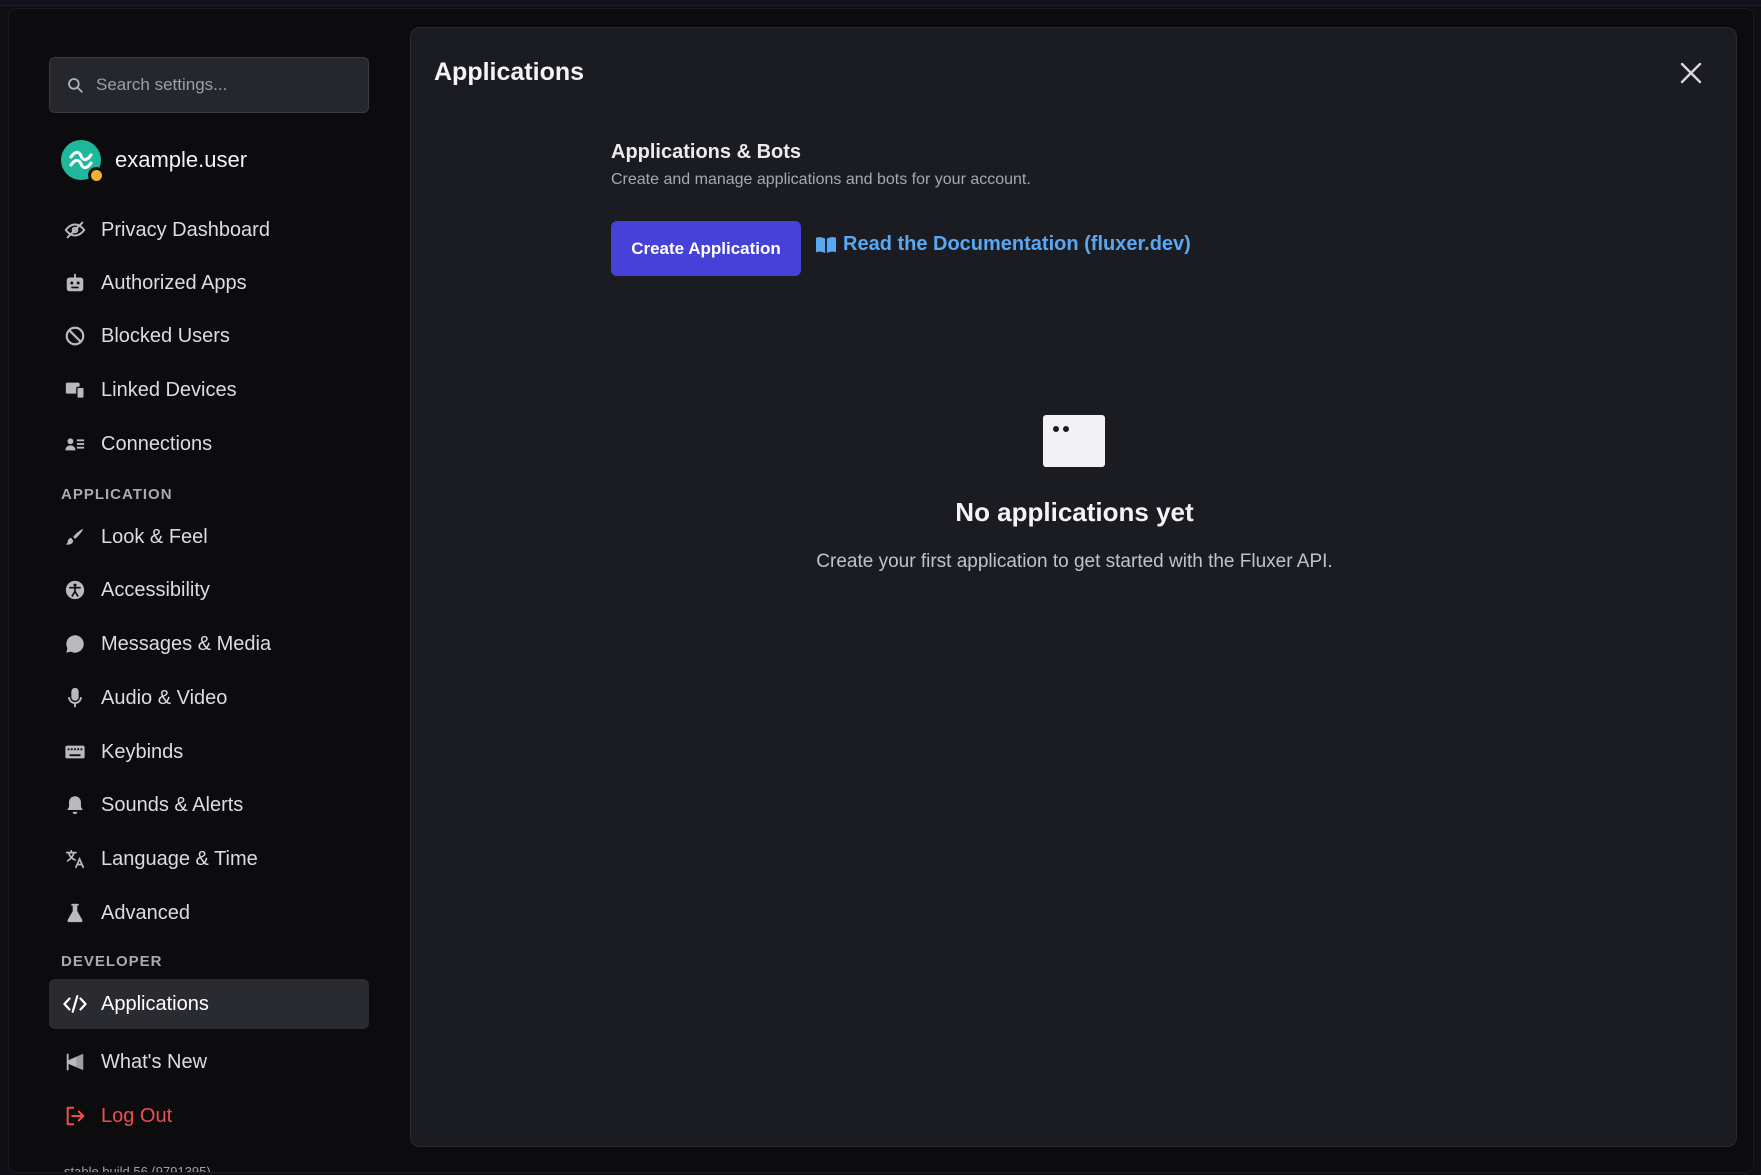  Describe the element at coordinates (186, 643) in the screenshot. I see `sidebar-item-label: Messages & Media` at that location.